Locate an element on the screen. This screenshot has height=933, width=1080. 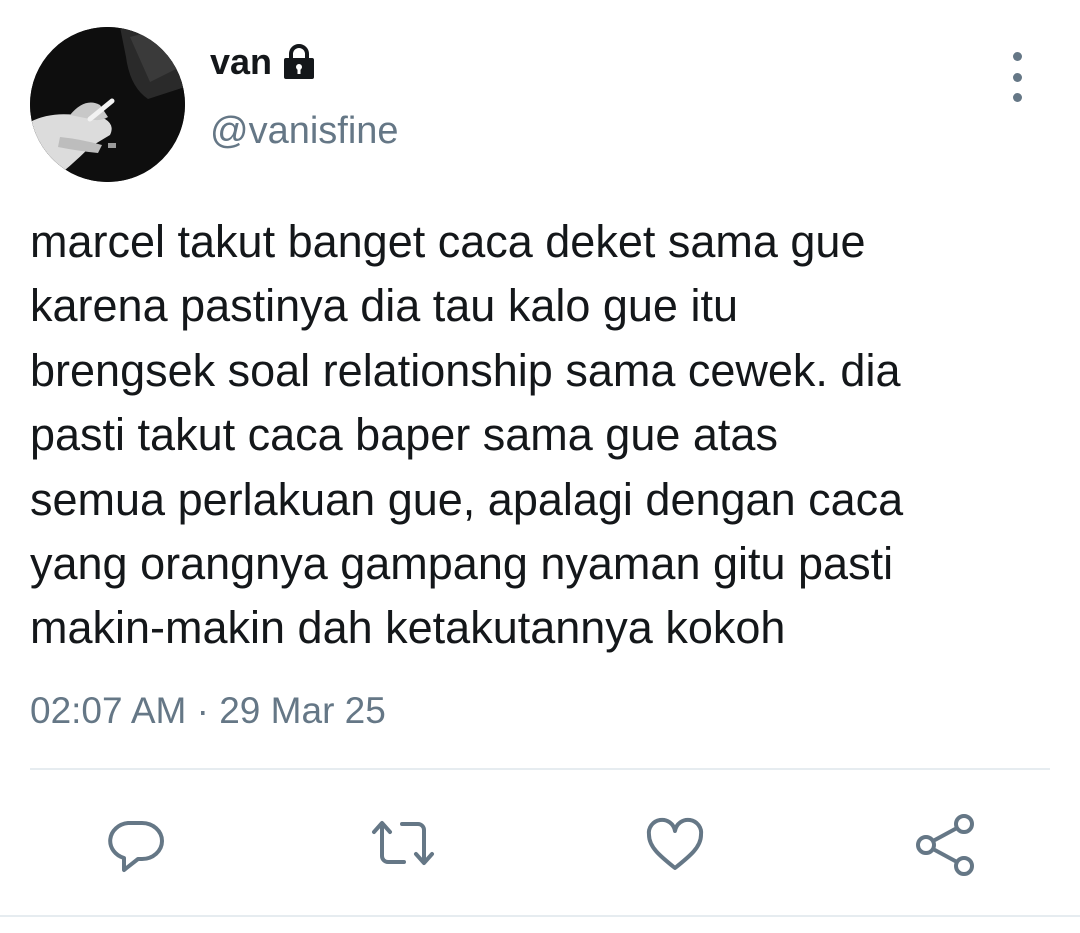
avatar-image is located at coordinates (107, 104).